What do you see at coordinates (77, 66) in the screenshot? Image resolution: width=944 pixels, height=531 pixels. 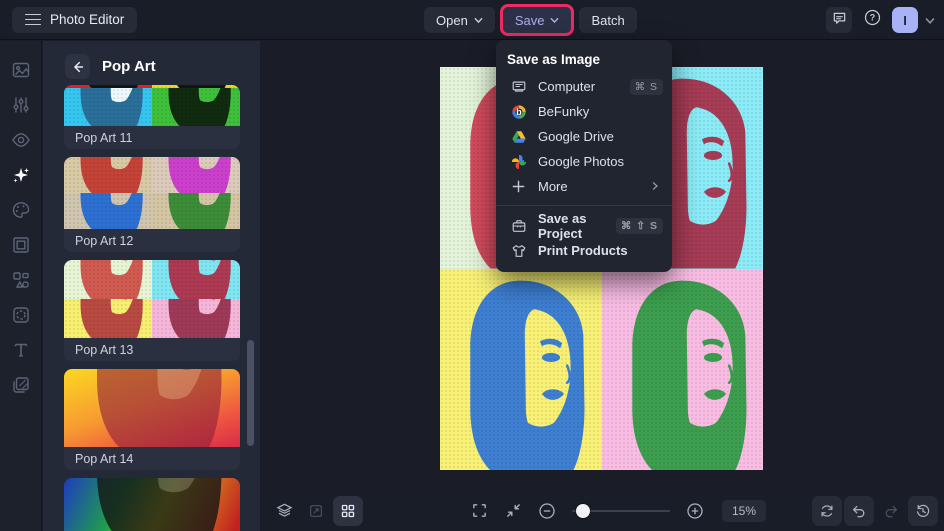 I see `back-button` at bounding box center [77, 66].